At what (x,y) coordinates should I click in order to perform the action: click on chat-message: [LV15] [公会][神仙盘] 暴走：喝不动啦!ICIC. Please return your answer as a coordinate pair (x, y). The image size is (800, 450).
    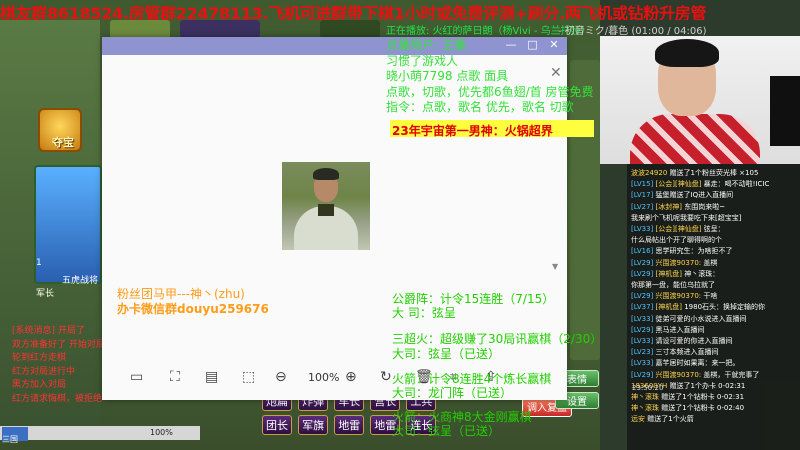
    Looking at the image, I should click on (700, 184).